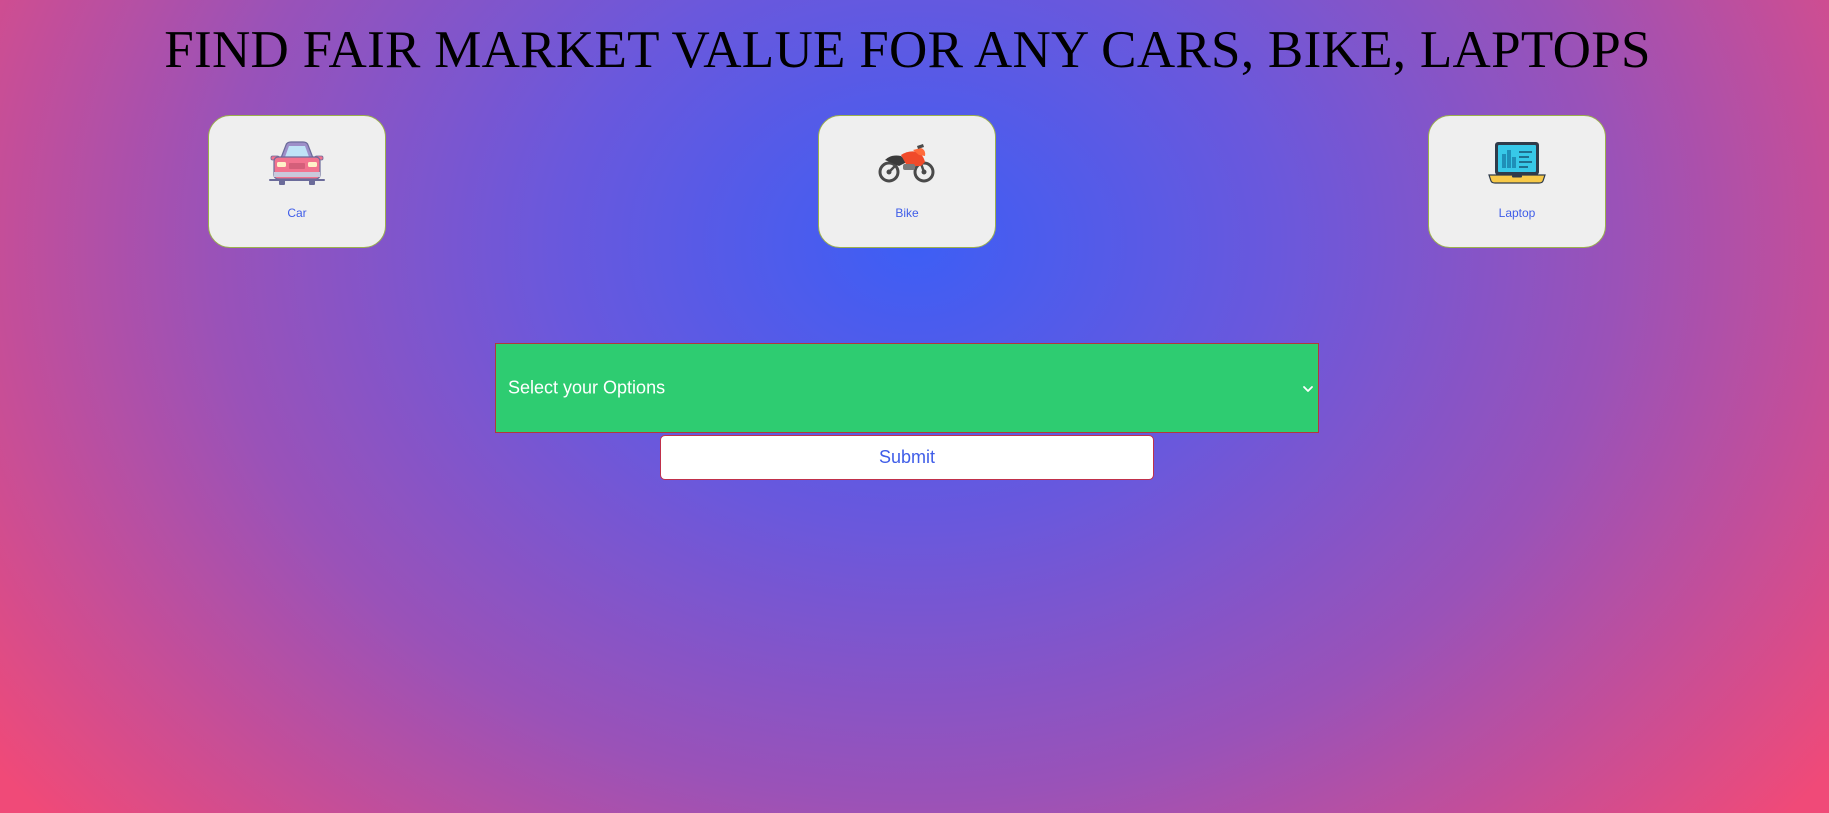  Describe the element at coordinates (297, 213) in the screenshot. I see `category-label-car: Car` at that location.